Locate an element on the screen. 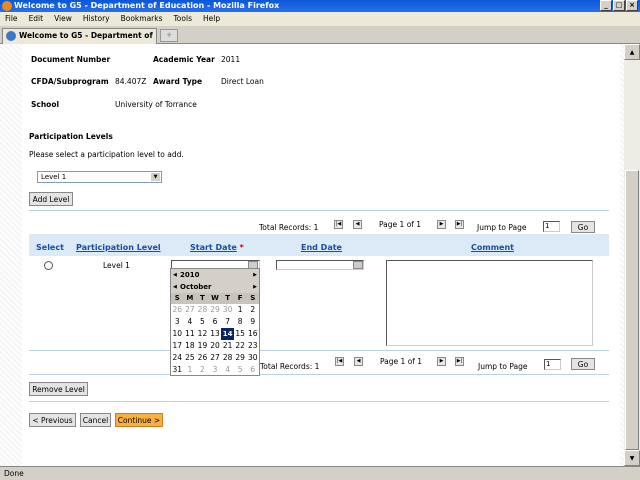 Image resolution: width=640 pixels, height=480 pixels. calendar-day: 7 is located at coordinates (227, 322).